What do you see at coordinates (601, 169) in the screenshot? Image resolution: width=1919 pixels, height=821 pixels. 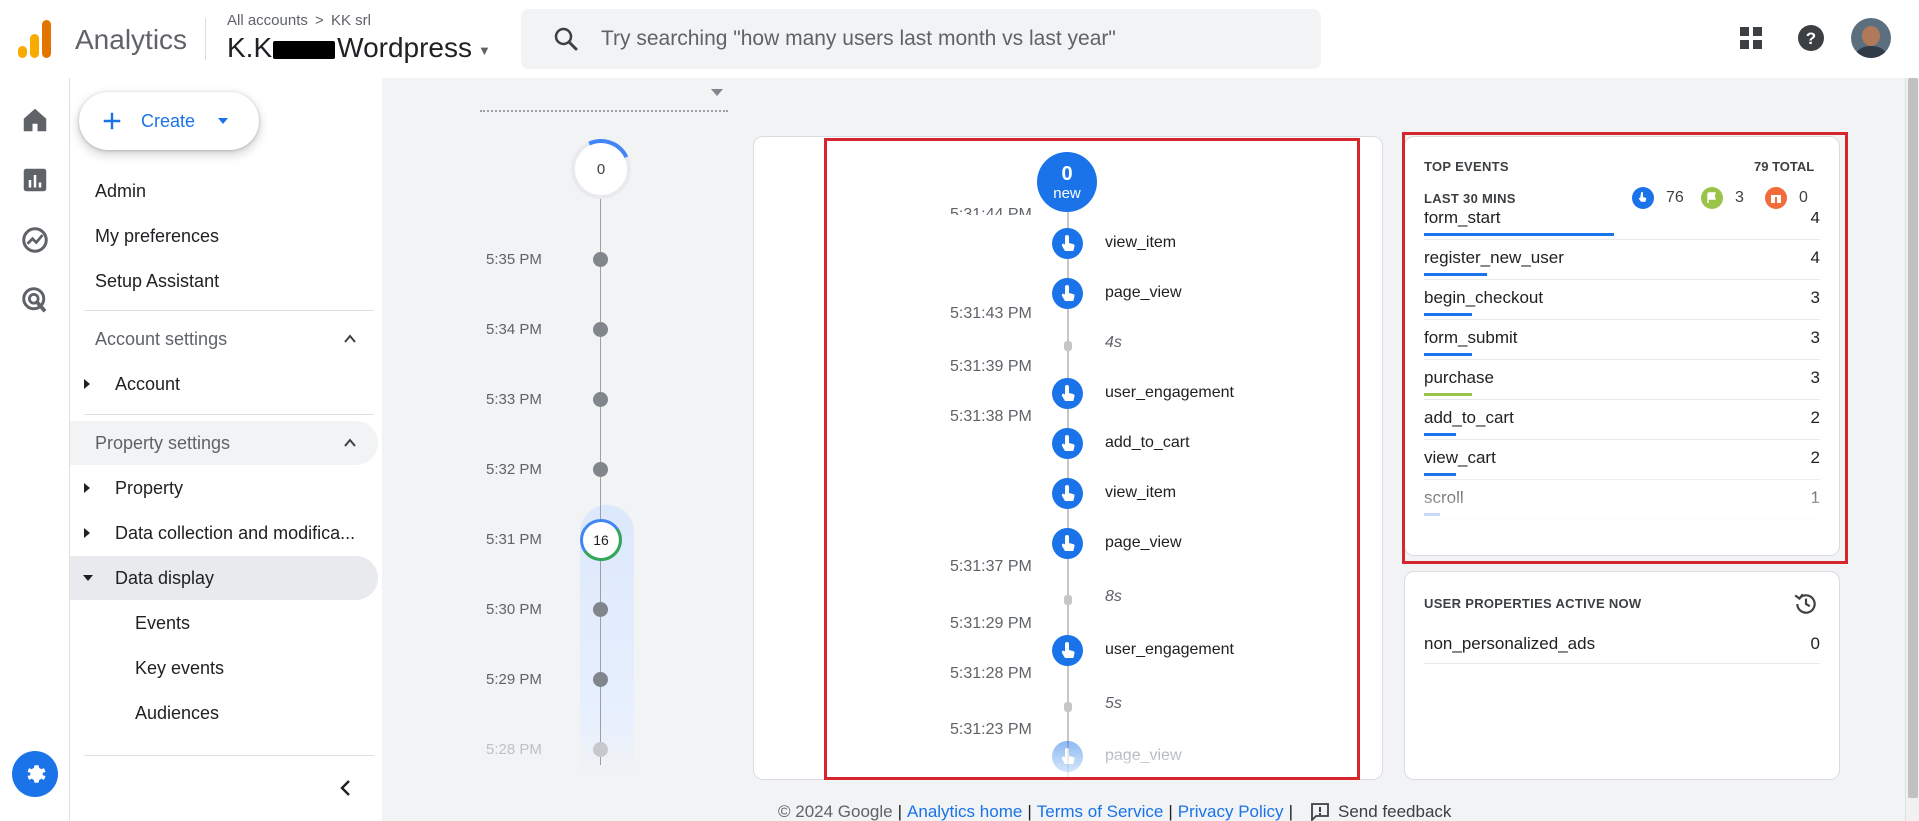 I see `timeline-top-progress-arc` at bounding box center [601, 169].